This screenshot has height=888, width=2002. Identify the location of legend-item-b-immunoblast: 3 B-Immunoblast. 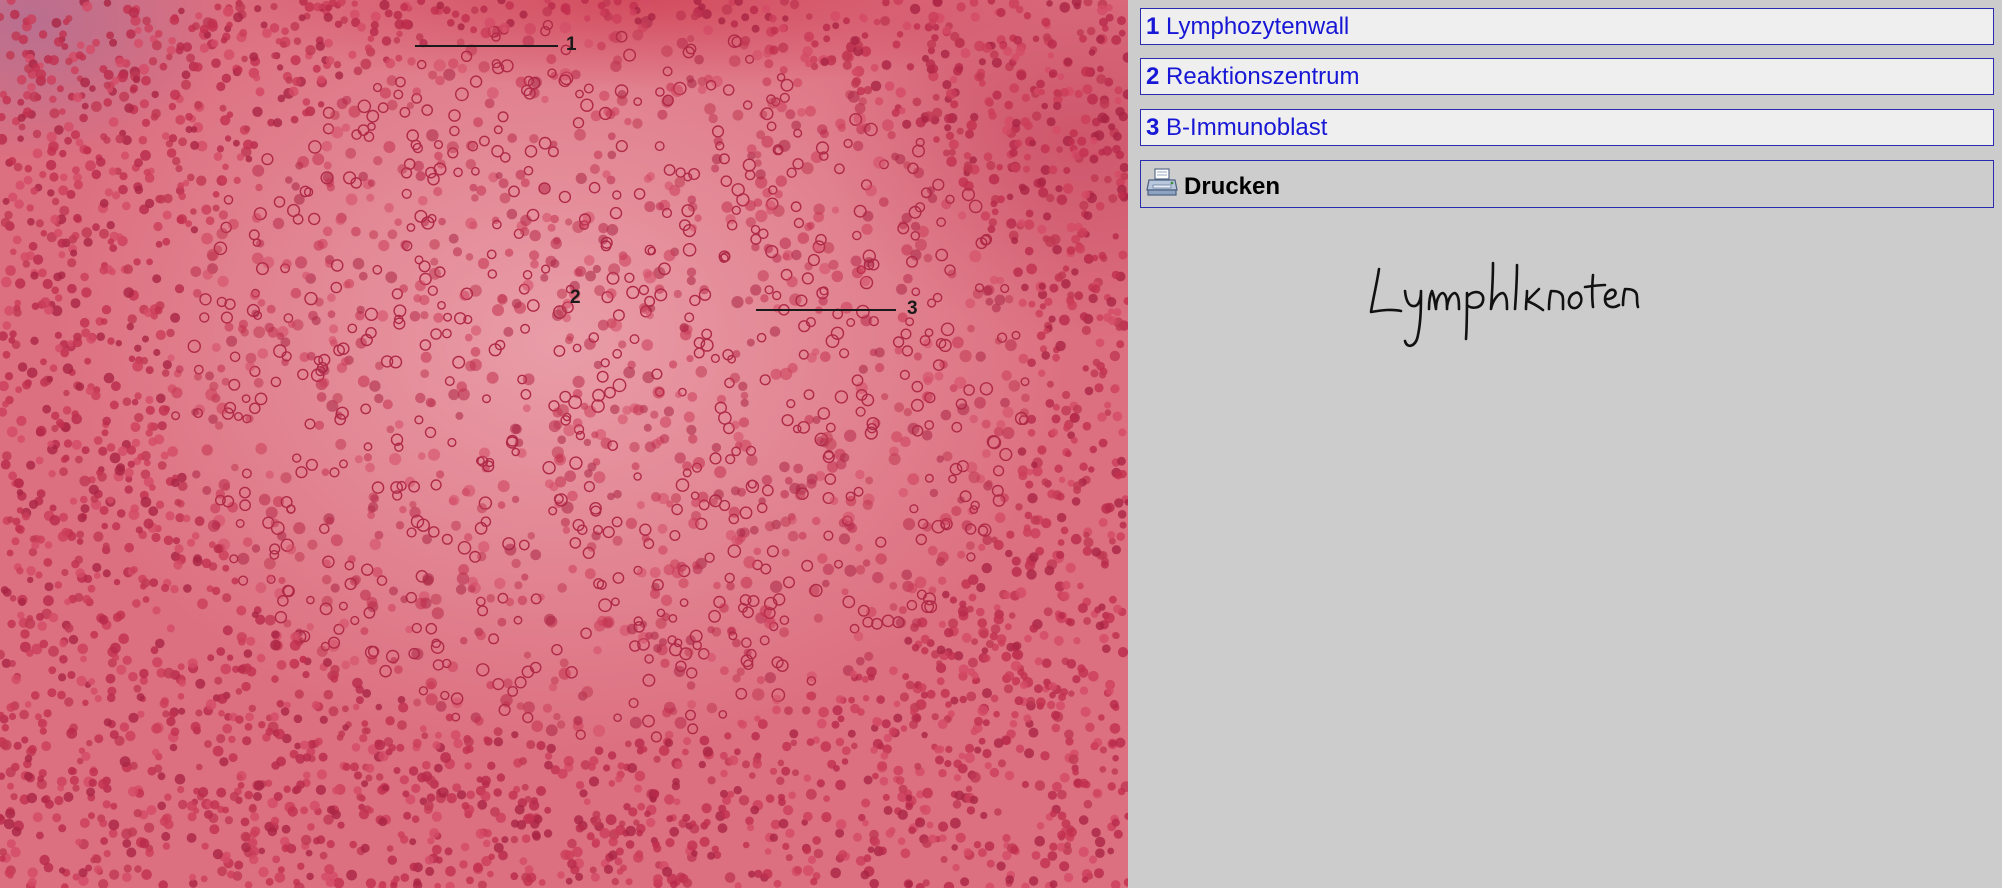
(1567, 127).